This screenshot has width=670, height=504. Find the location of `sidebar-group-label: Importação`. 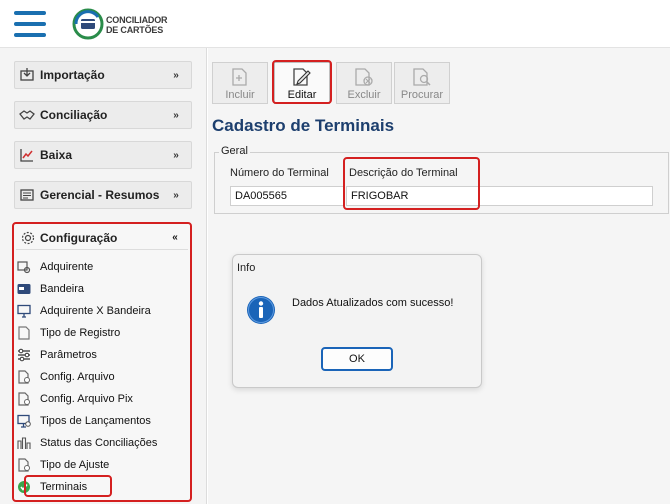

sidebar-group-label: Importação is located at coordinates (72, 75).